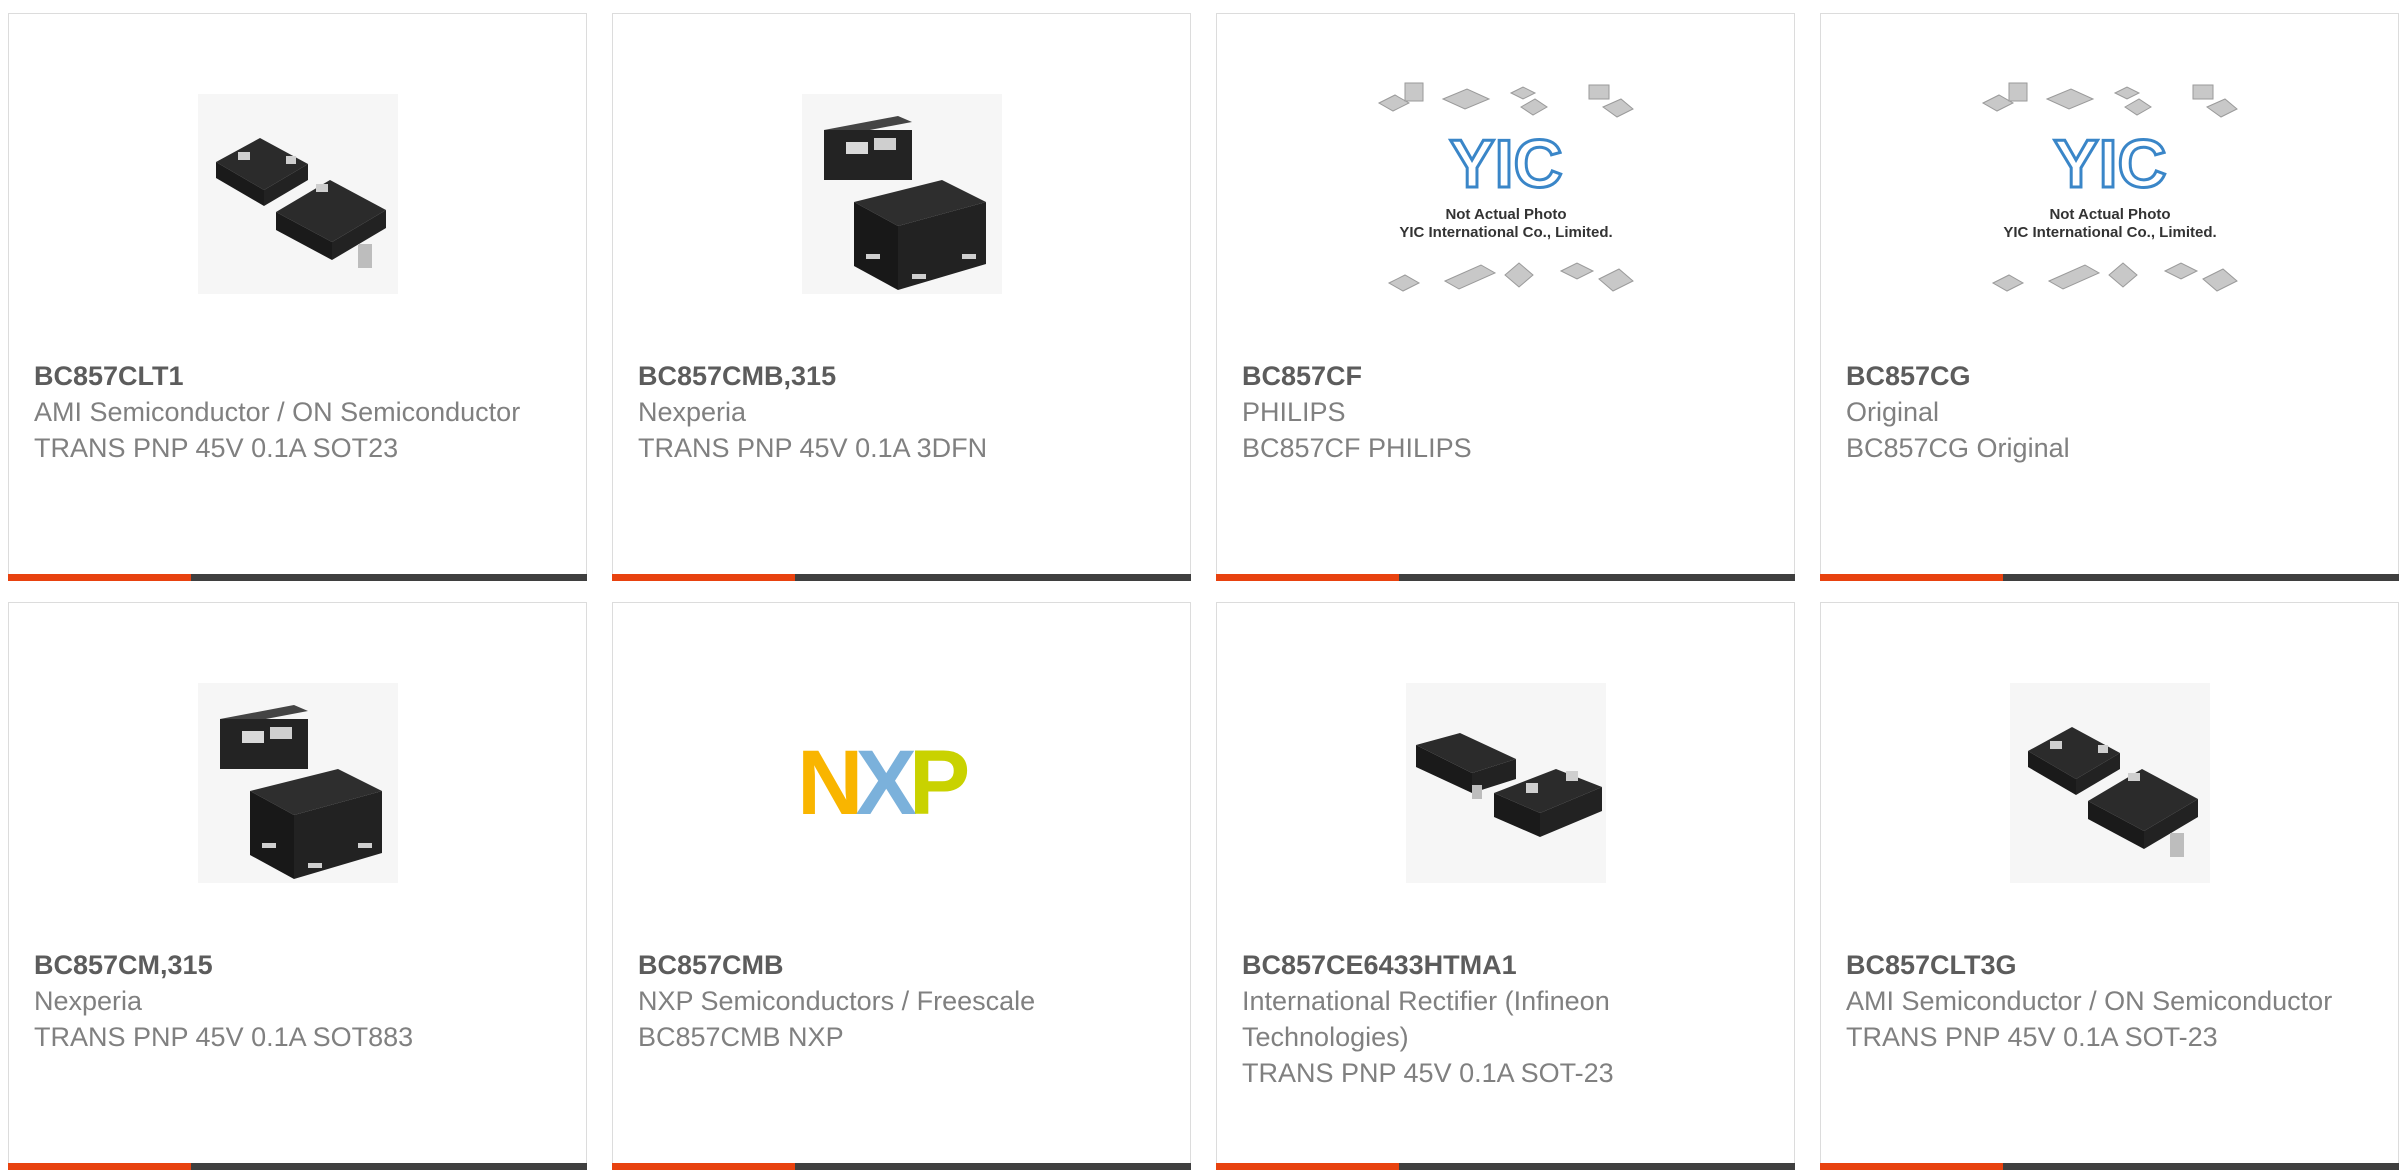 This screenshot has width=2400, height=1170. I want to click on part-number: BC857CMB,315, so click(904, 376).